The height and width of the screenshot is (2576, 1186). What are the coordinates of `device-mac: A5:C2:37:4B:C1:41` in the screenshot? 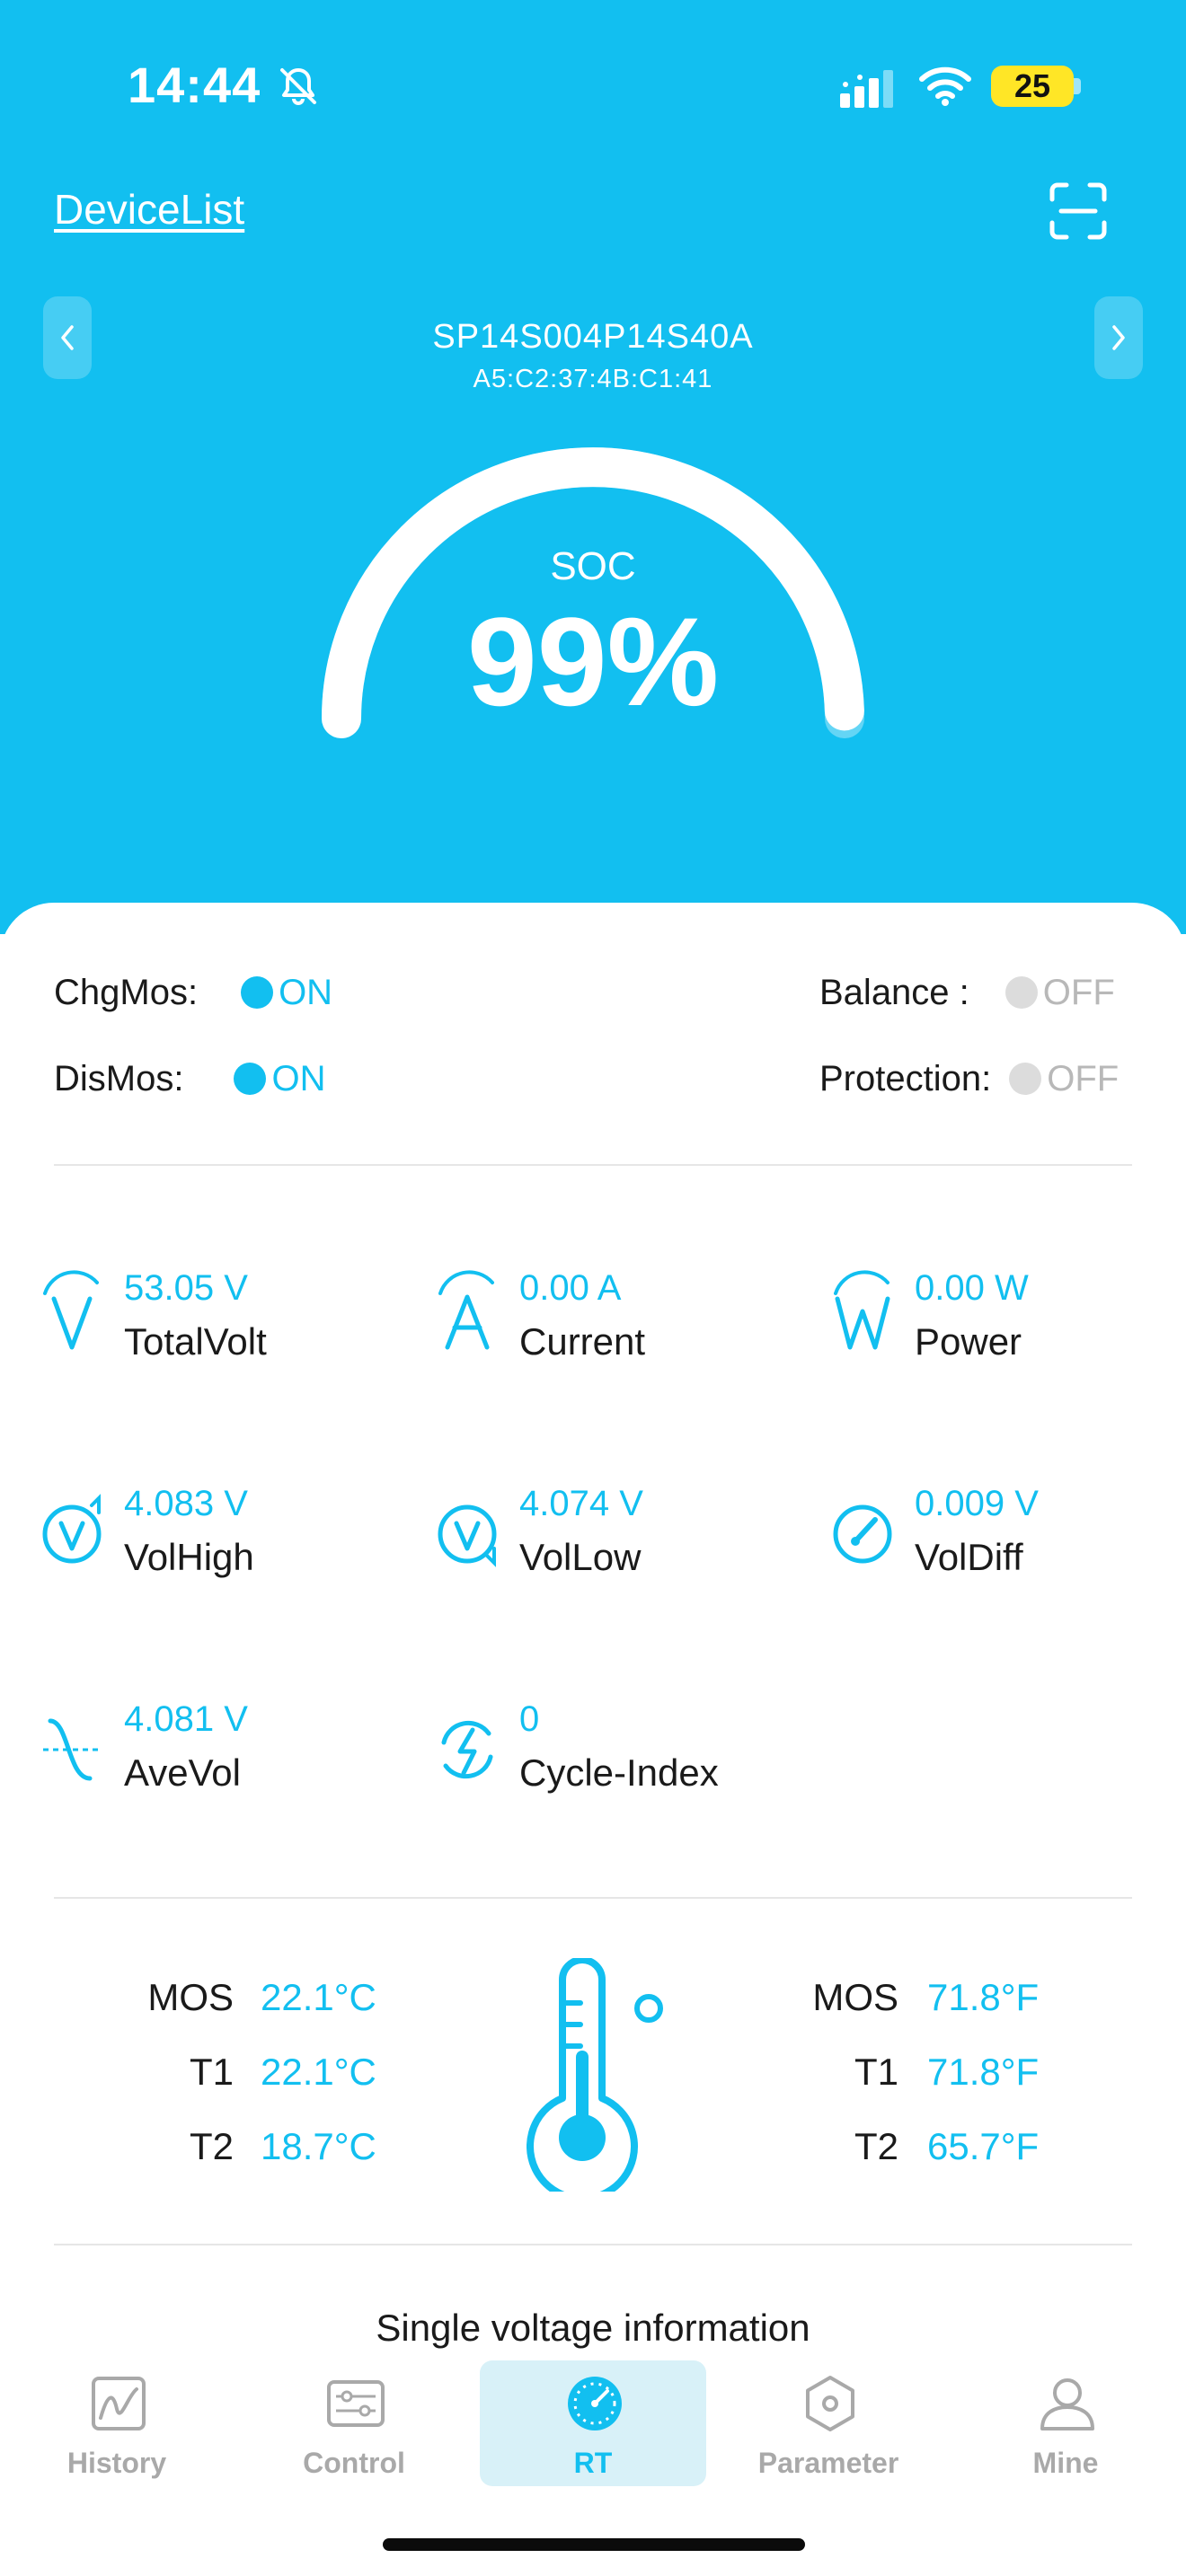 It's located at (593, 379).